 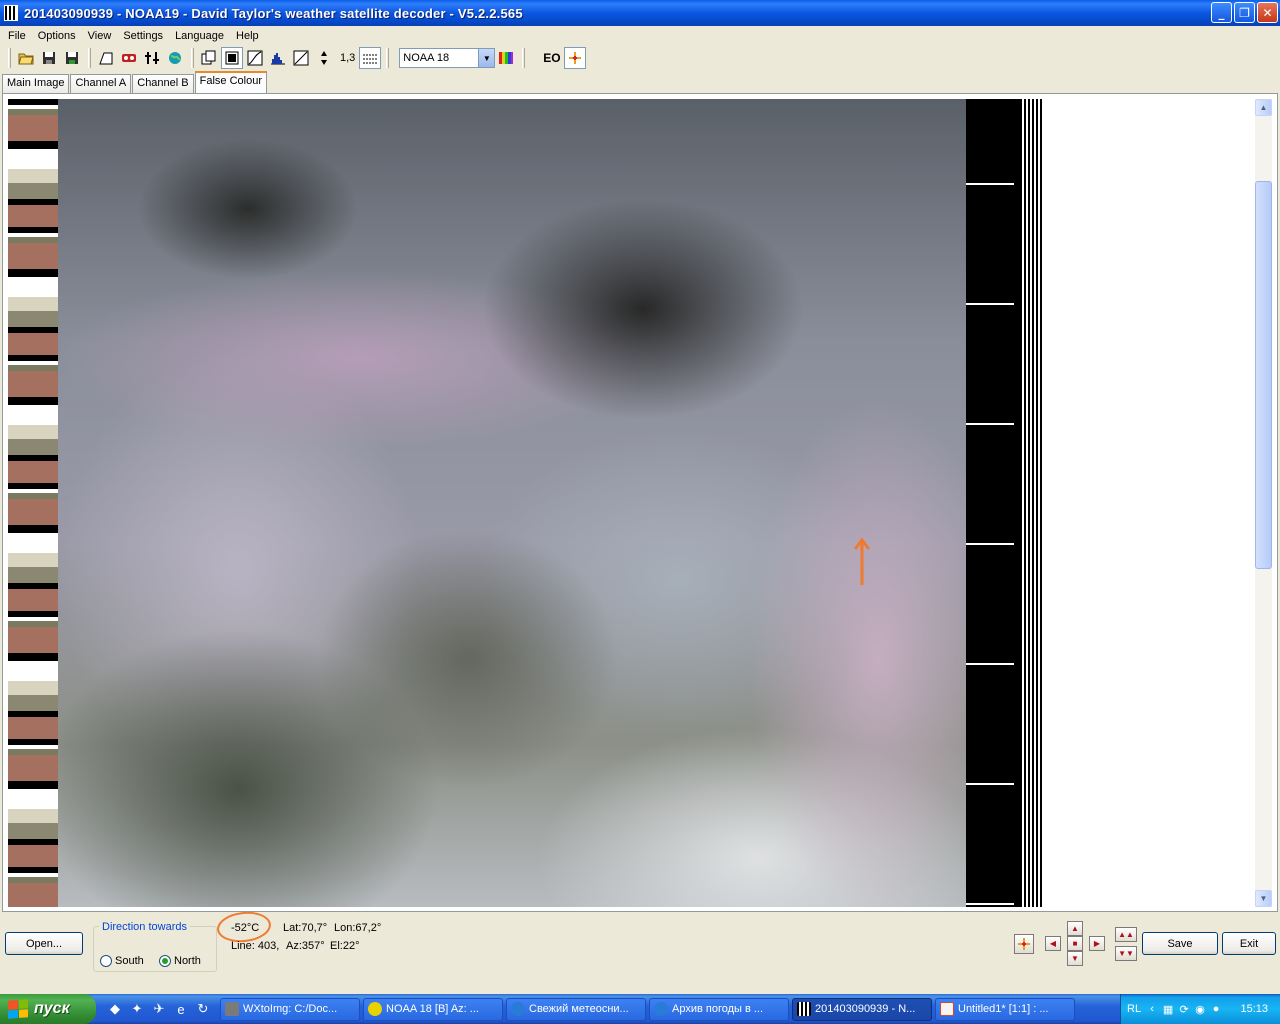 What do you see at coordinates (804, 1009) in the screenshot?
I see `wxsat-icon` at bounding box center [804, 1009].